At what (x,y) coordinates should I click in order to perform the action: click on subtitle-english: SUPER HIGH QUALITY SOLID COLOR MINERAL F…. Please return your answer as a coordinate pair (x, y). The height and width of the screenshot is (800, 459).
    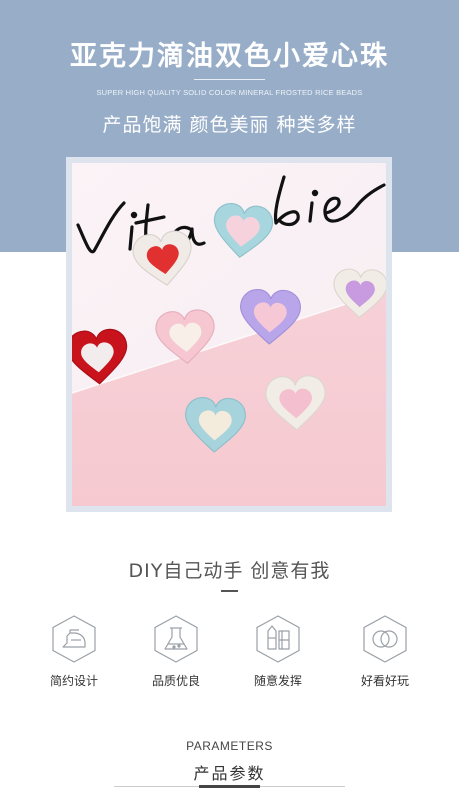
    Looking at the image, I should click on (229, 92).